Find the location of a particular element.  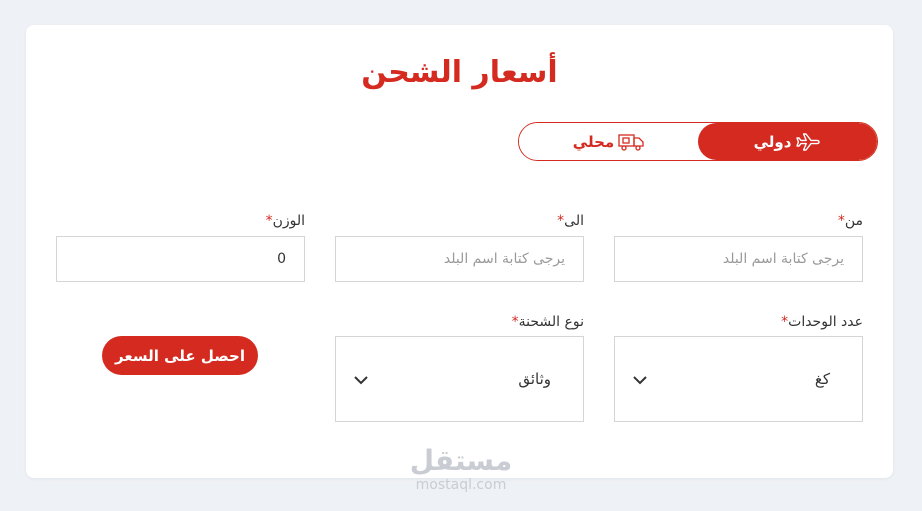

mostaql-watermark: مستقل mostaql.com is located at coordinates (461, 469).